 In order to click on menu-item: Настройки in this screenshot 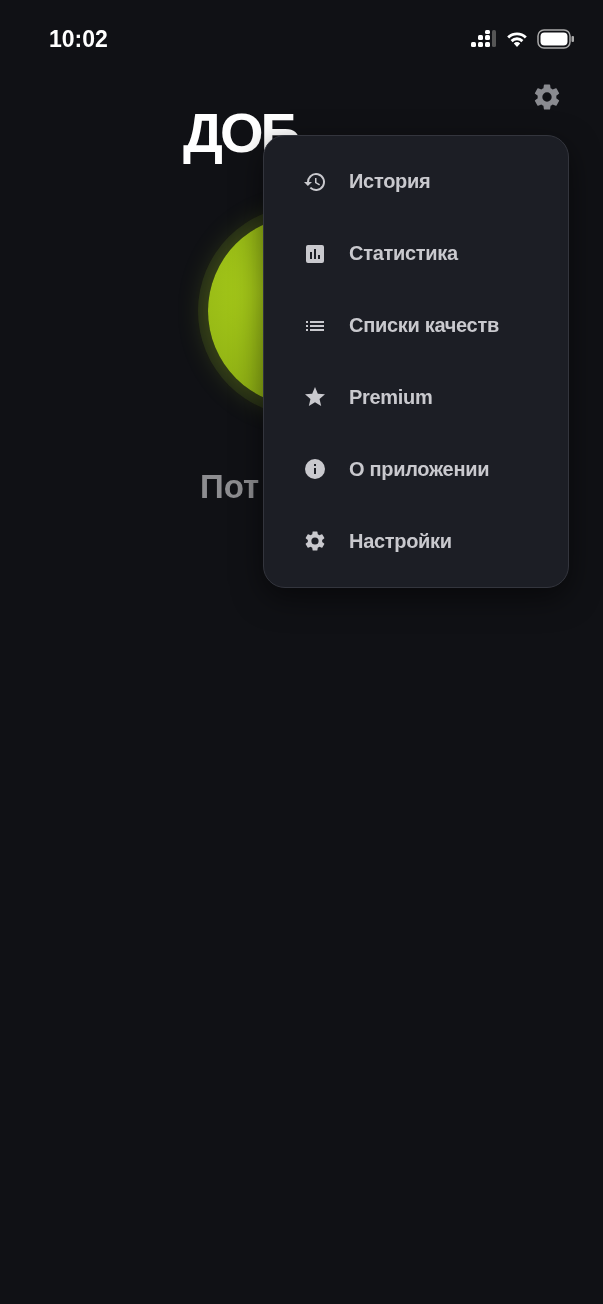, I will do `click(416, 541)`.